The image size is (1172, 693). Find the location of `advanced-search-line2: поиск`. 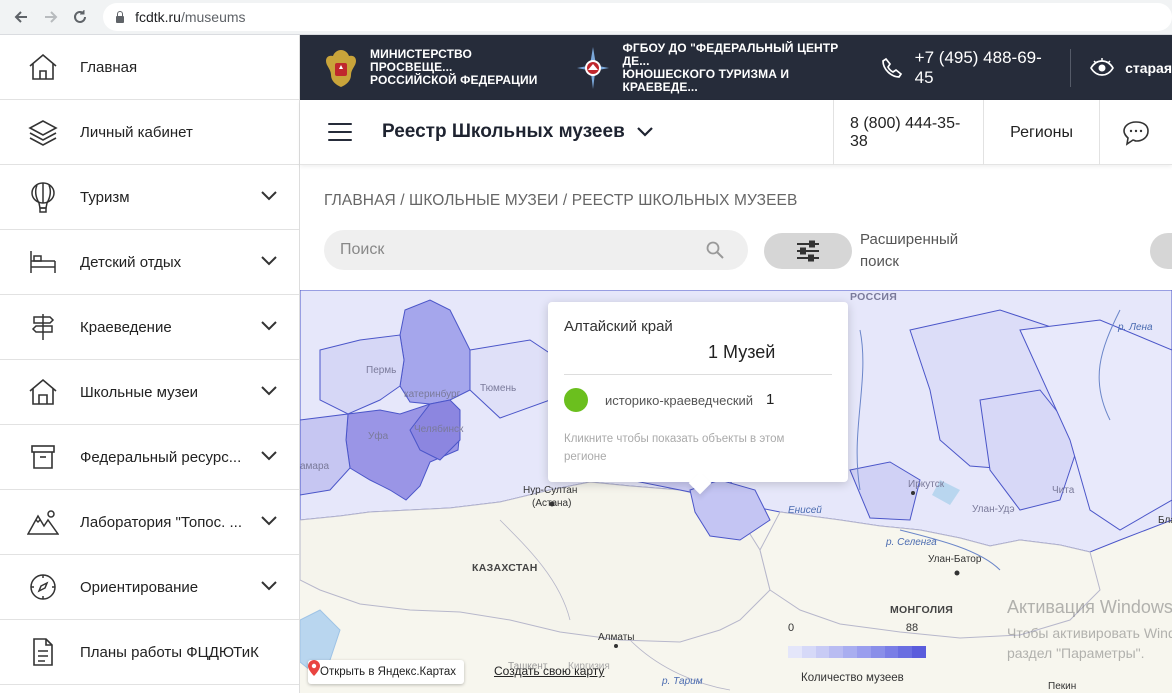

advanced-search-line2: поиск is located at coordinates (879, 261).